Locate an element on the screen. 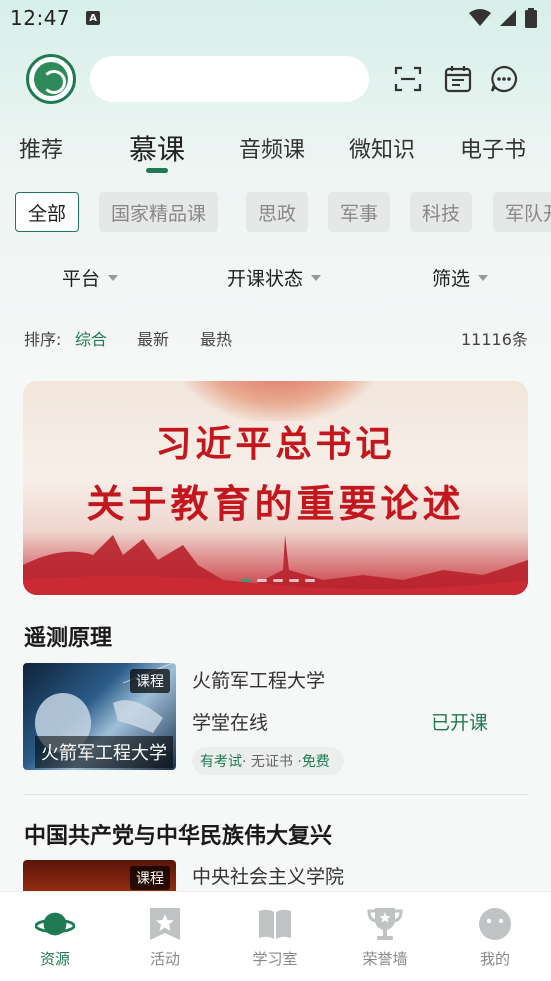  profile-face-icon is located at coordinates (495, 924).